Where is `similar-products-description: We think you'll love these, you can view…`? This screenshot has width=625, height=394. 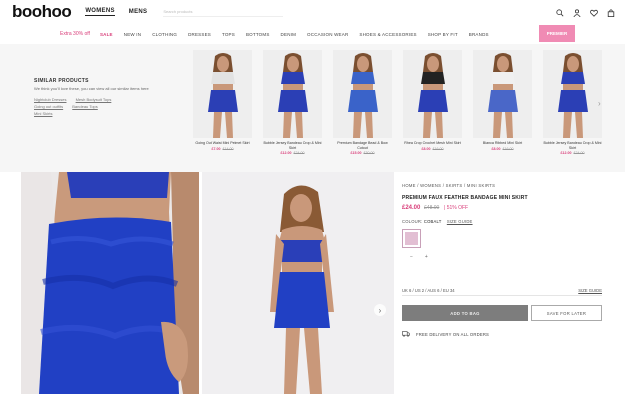
similar-products-description: We think you'll love these, you can view… is located at coordinates (91, 88).